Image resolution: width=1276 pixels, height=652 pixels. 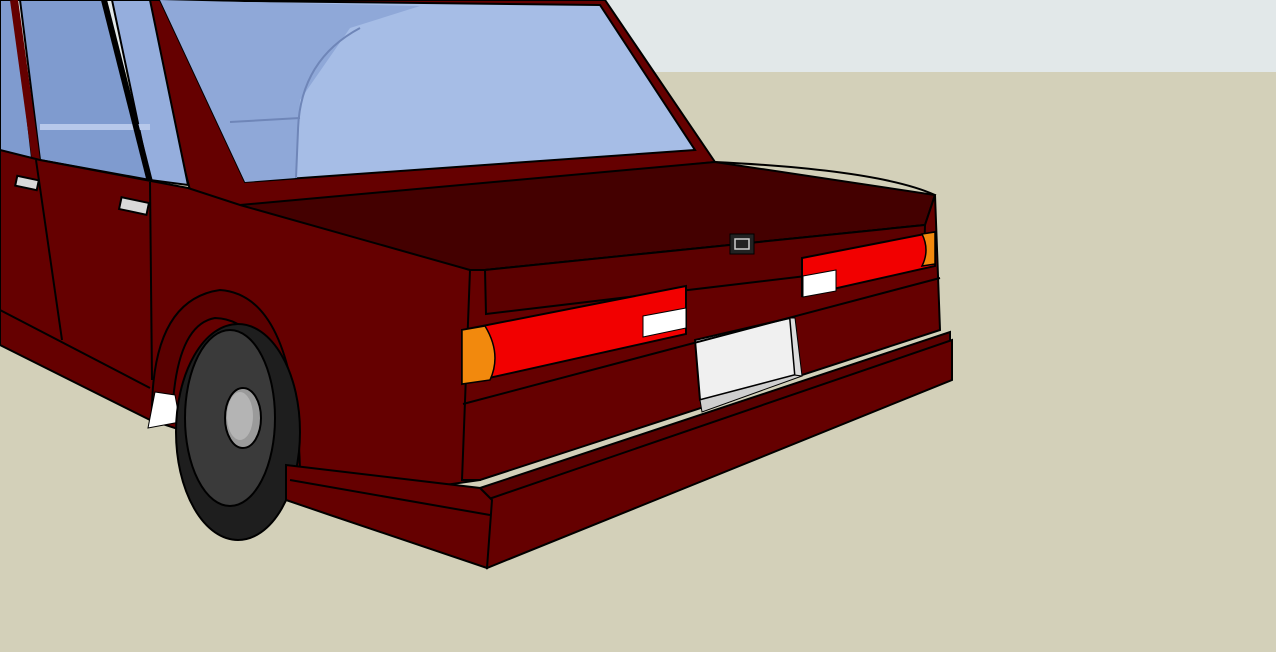 What do you see at coordinates (742, 244) in the screenshot?
I see `trunk-lock` at bounding box center [742, 244].